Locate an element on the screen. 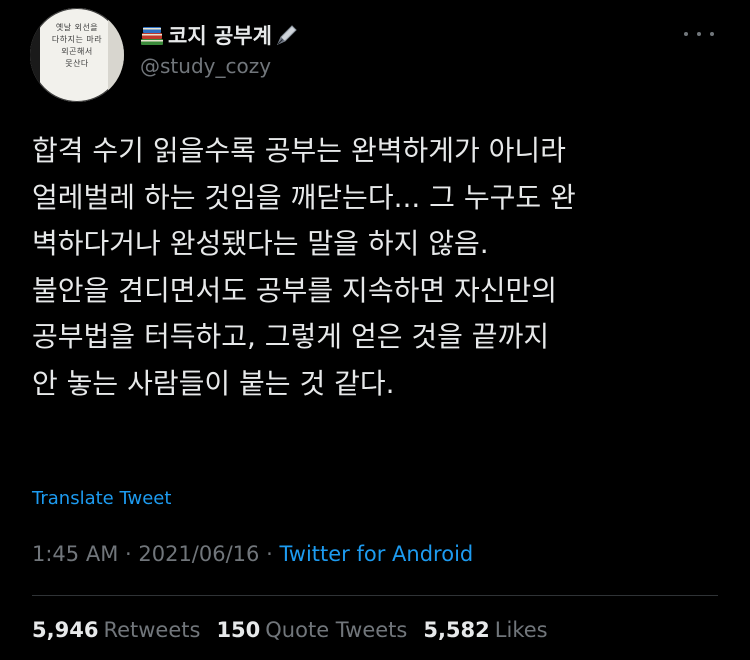 The width and height of the screenshot is (750, 660). avatar-note-line: 다하지는 마라 is located at coordinates (77, 39).